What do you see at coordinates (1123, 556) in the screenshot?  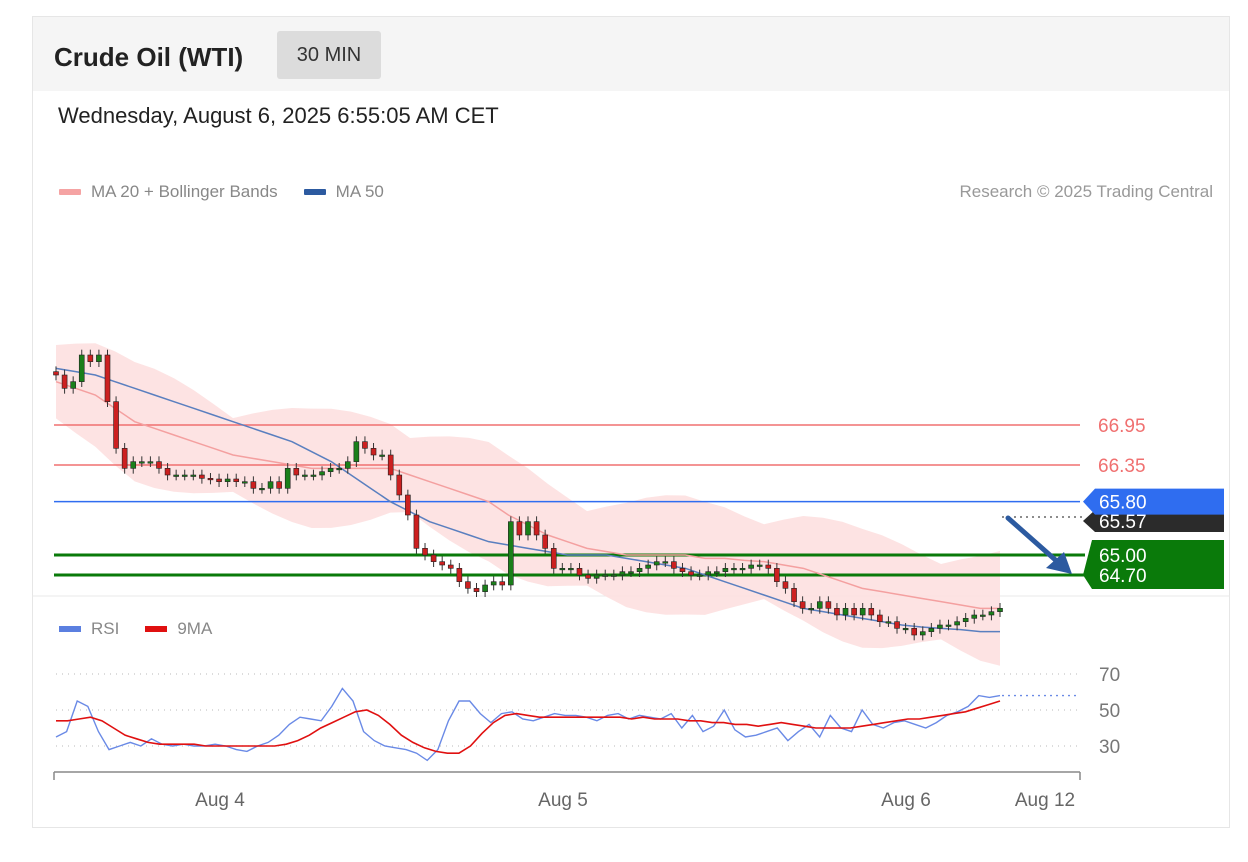 I see `level-label-65.00: 65.00` at bounding box center [1123, 556].